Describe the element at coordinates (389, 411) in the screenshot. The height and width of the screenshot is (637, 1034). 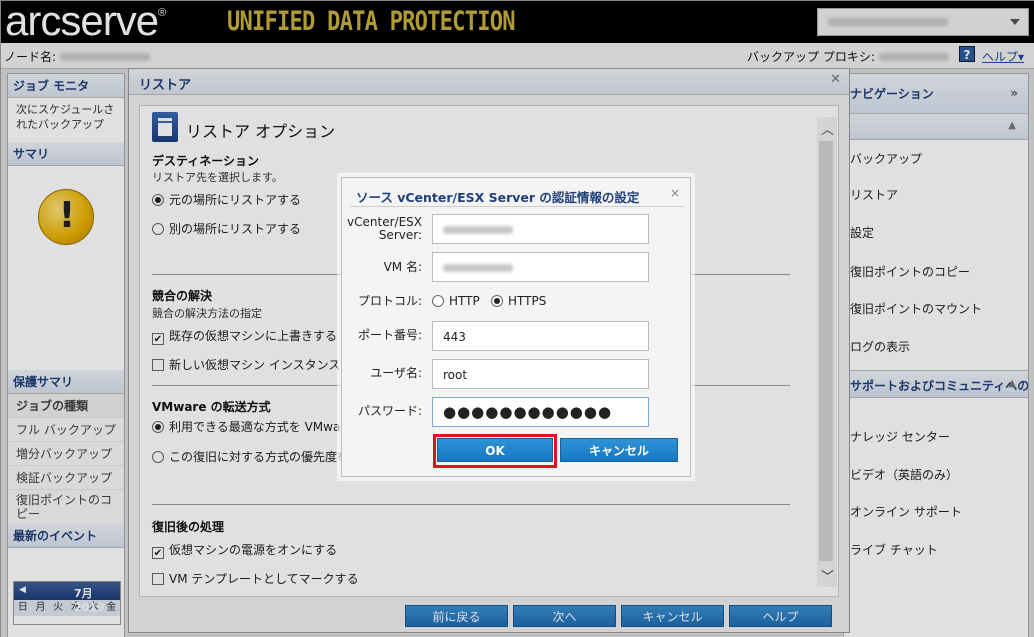
I see `password-label: パスワード:` at that location.